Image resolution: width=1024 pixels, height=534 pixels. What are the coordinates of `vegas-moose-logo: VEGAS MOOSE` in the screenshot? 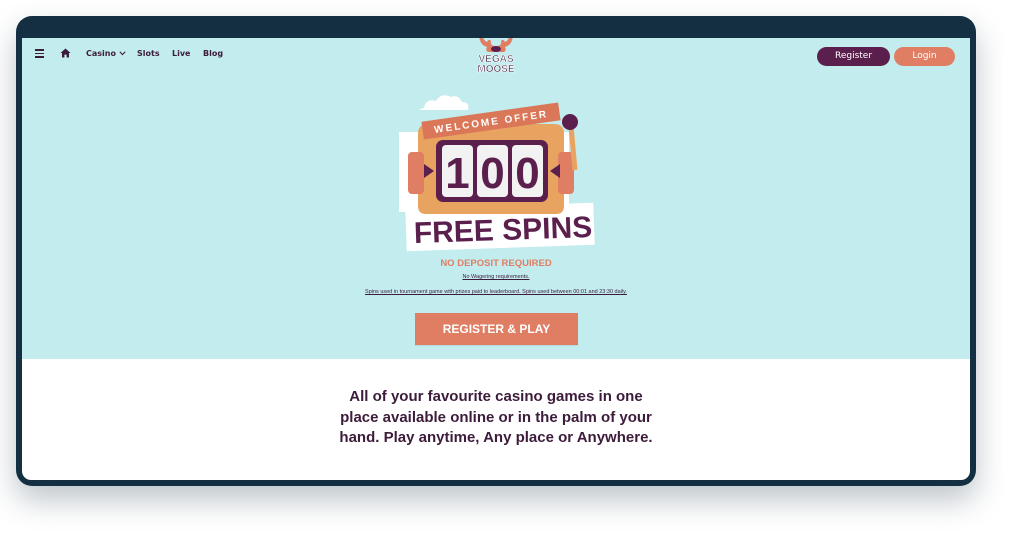 It's located at (496, 57).